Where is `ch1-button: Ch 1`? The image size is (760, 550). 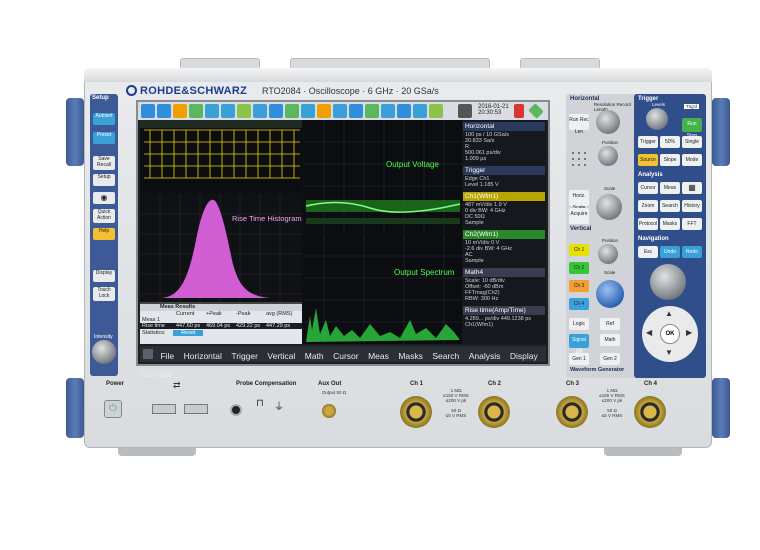
ch1-button: Ch 1 is located at coordinates (579, 250).